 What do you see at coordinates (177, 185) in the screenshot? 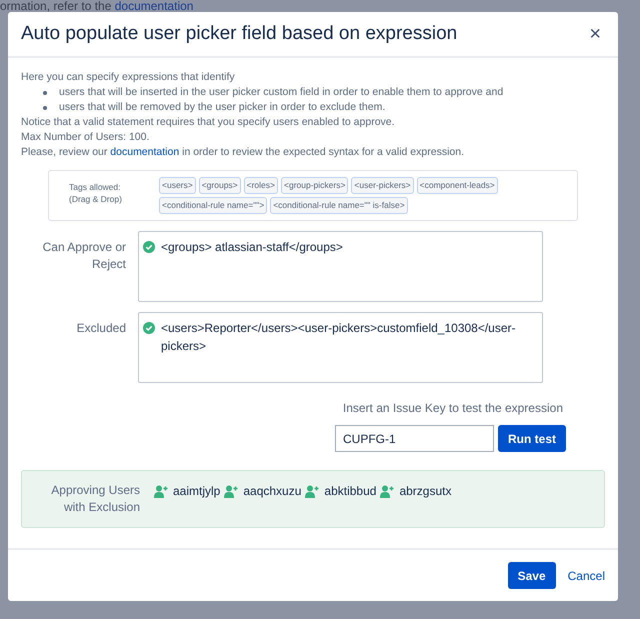
I see `tag-chip: <users>` at bounding box center [177, 185].